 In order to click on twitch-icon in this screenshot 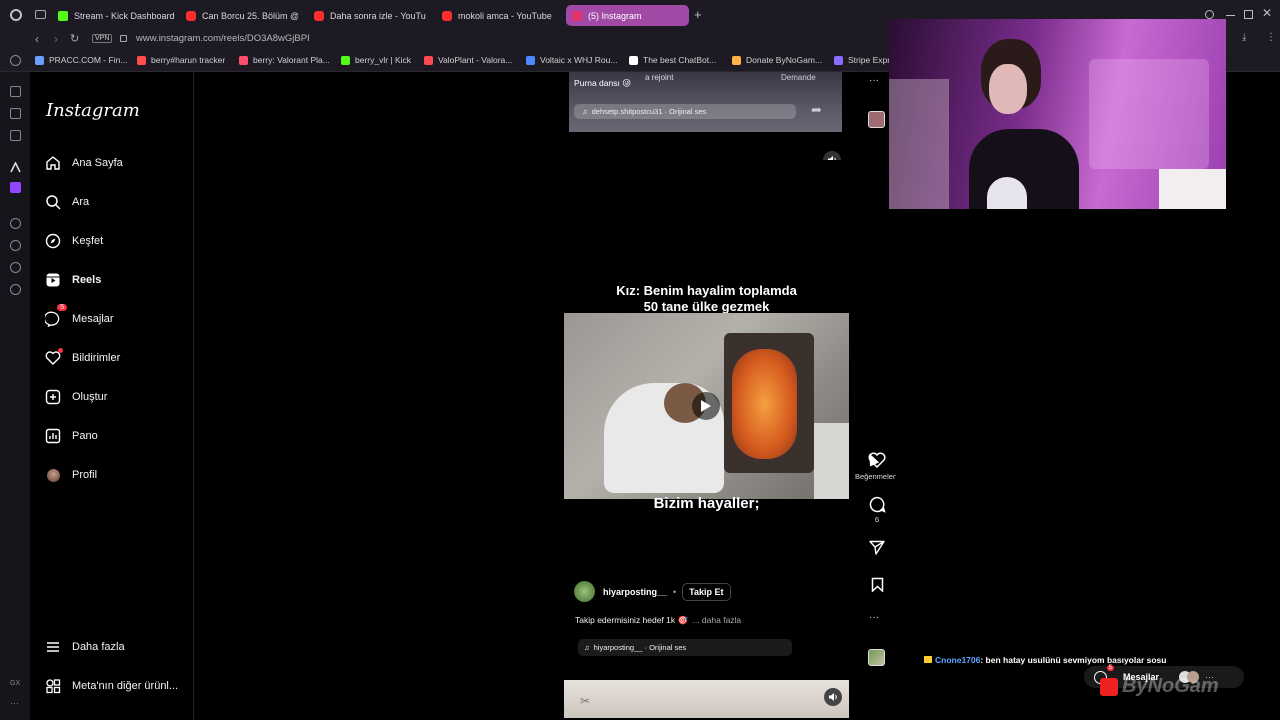, I will do `click(15, 187)`.